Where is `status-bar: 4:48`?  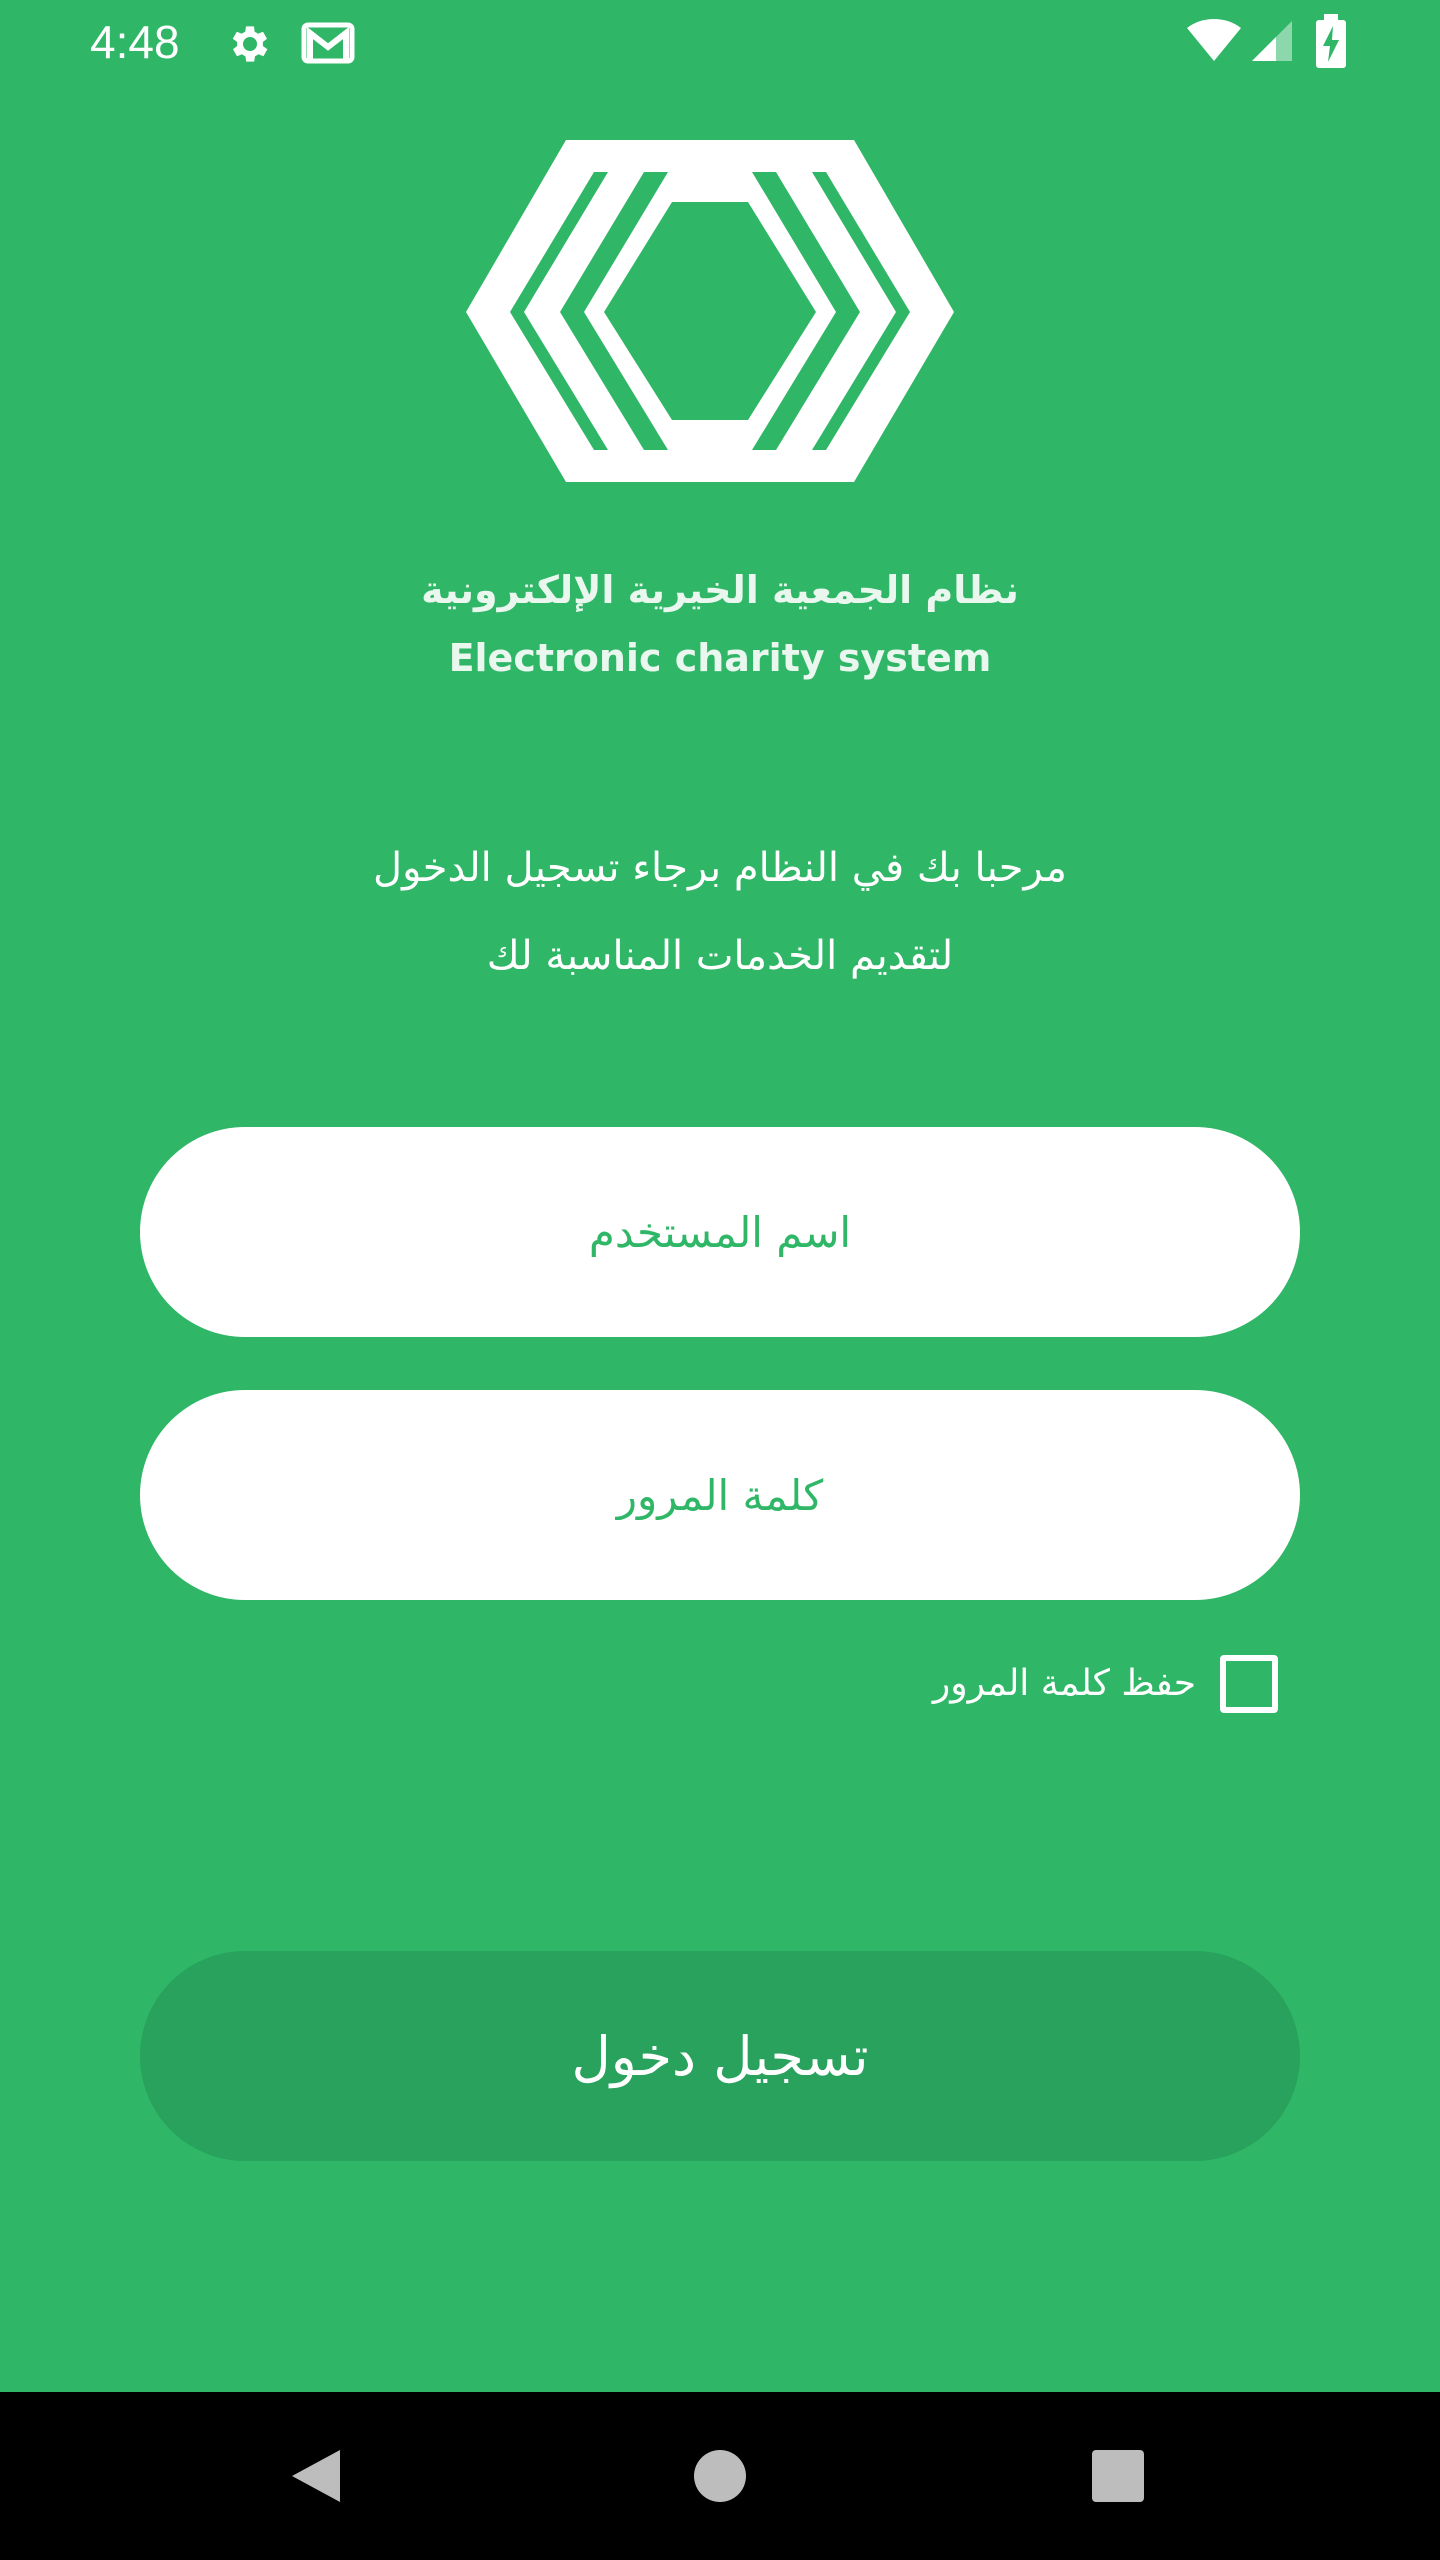
status-bar: 4:48 is located at coordinates (720, 42).